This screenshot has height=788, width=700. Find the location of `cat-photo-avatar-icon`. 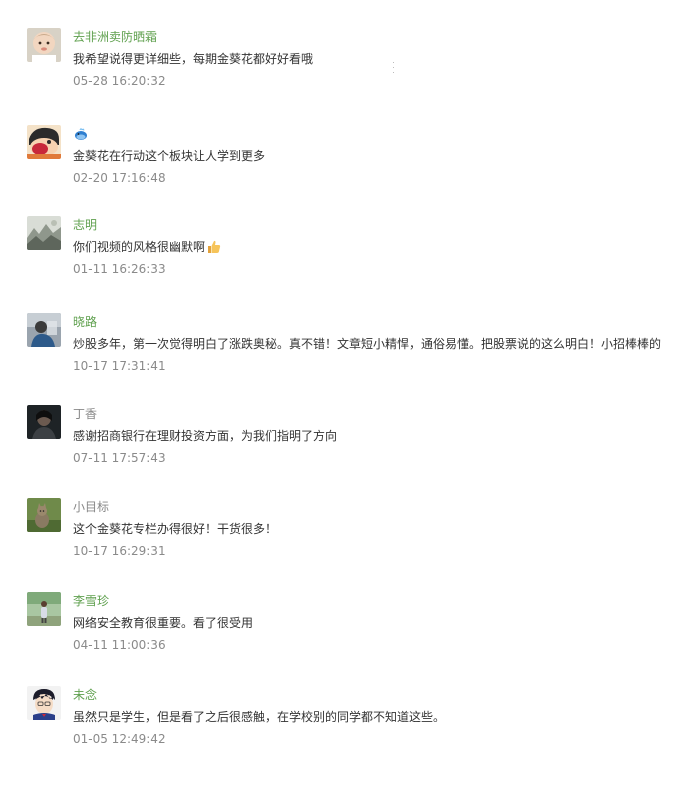

cat-photo-avatar-icon is located at coordinates (44, 515).